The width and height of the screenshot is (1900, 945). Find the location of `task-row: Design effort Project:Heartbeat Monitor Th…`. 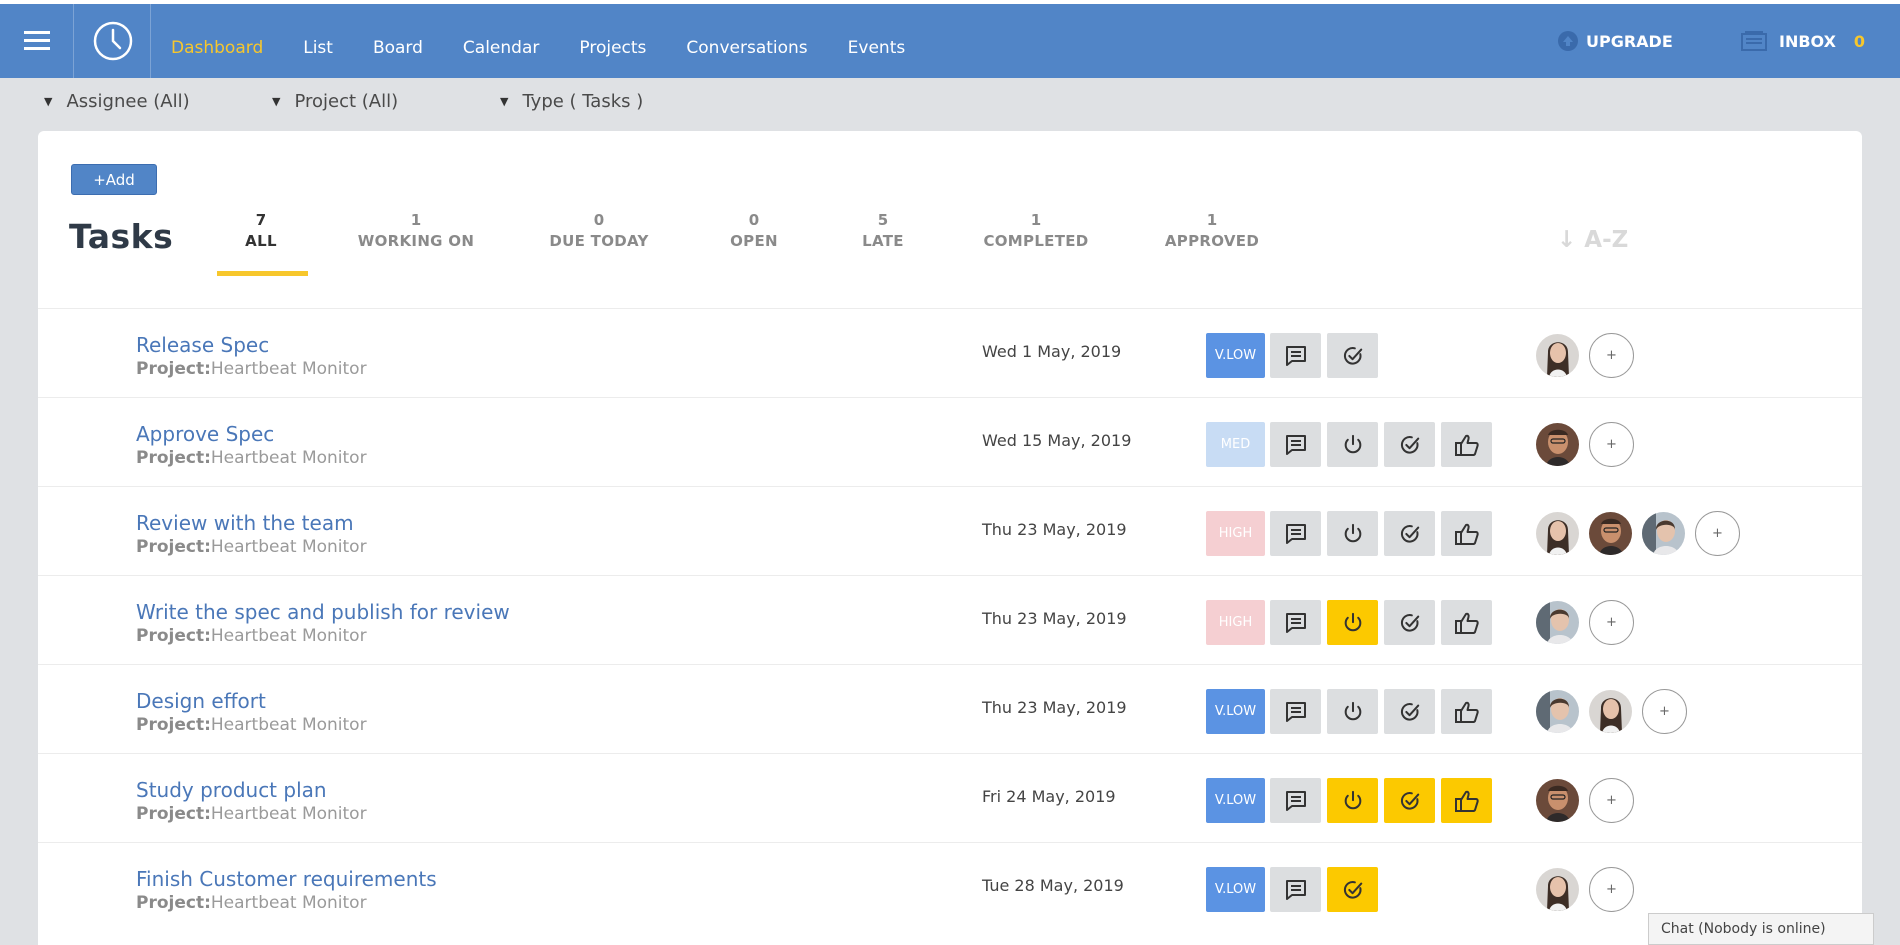

task-row: Design effort Project:Heartbeat Monitor Th… is located at coordinates (950, 709).